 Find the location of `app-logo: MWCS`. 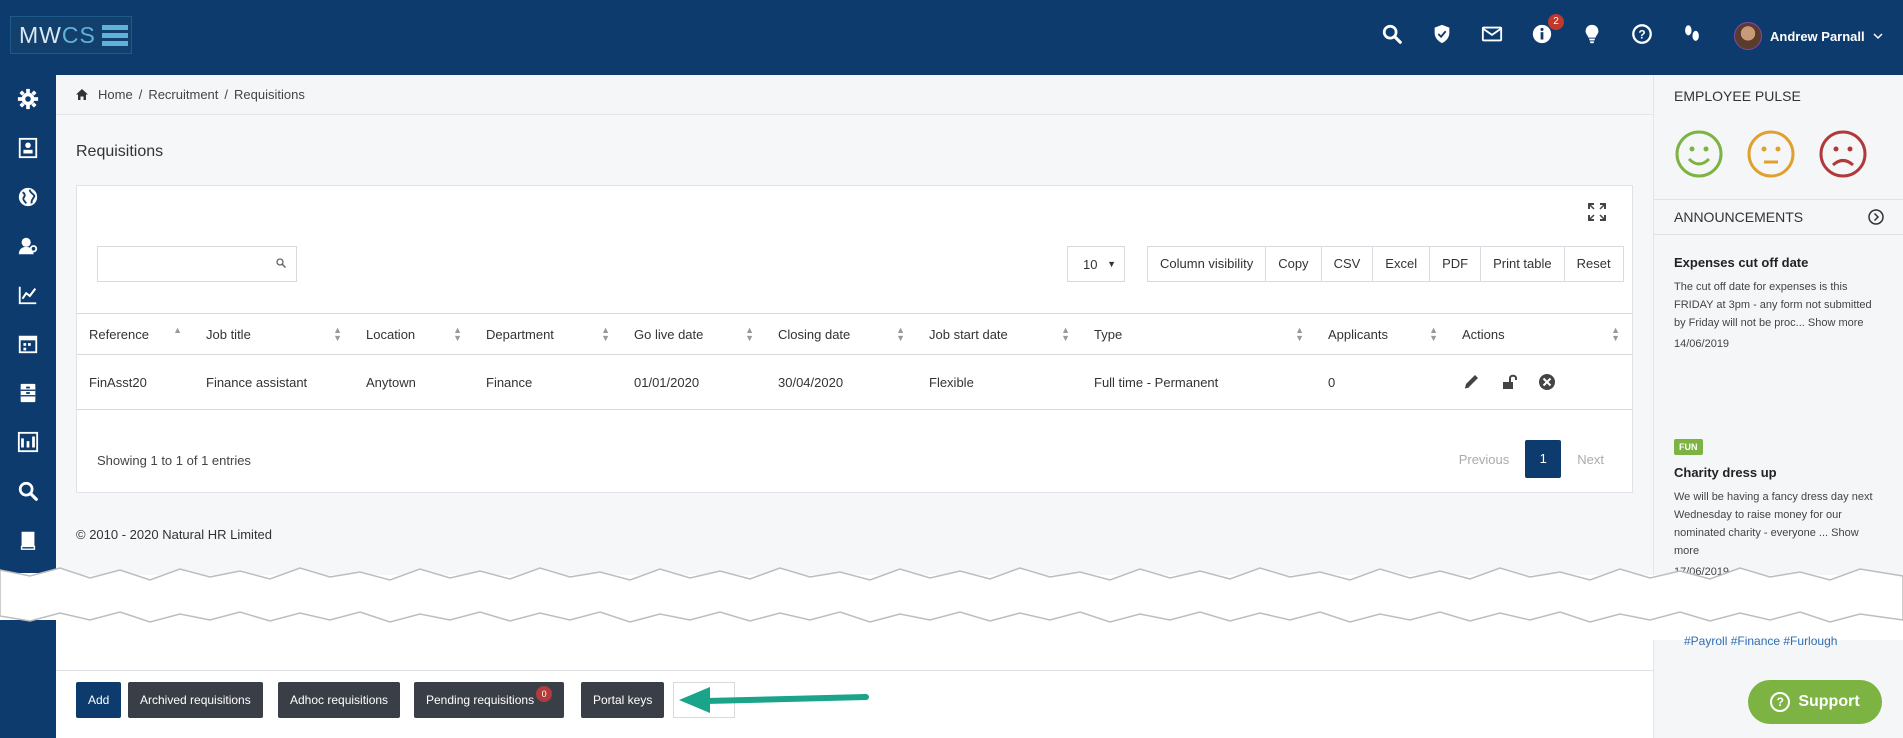

app-logo: MWCS is located at coordinates (71, 35).